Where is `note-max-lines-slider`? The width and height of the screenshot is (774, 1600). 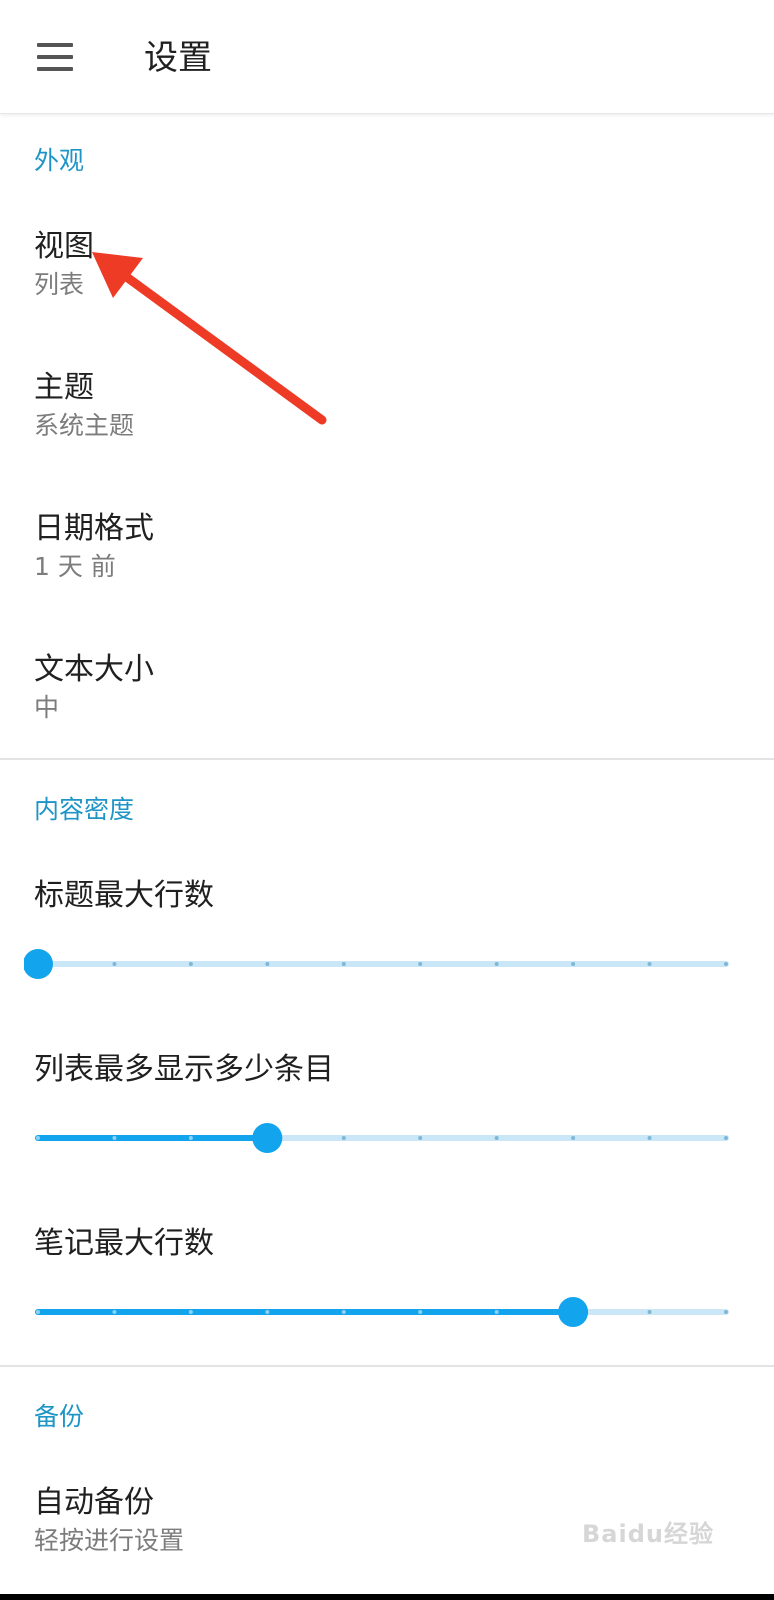 note-max-lines-slider is located at coordinates (387, 1312).